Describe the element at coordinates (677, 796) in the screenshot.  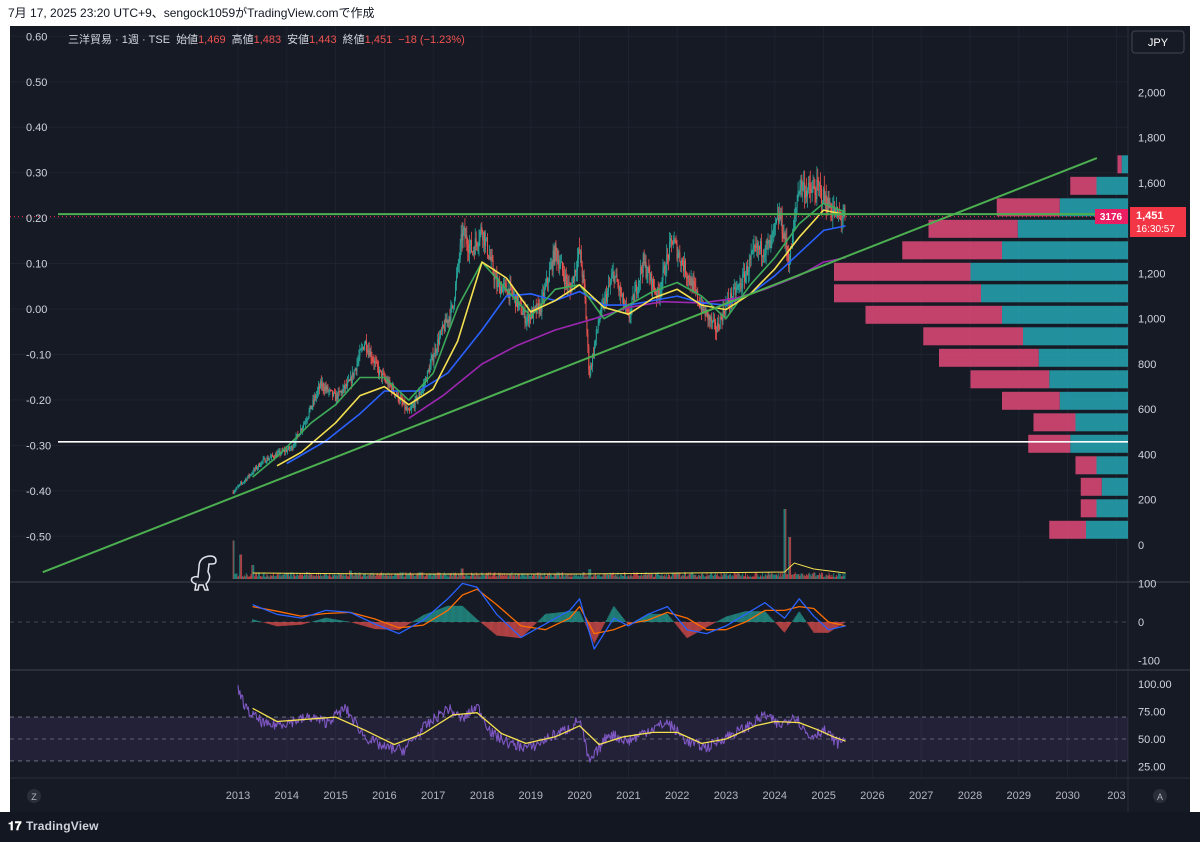
I see `x-tick-label-9: 2022` at that location.